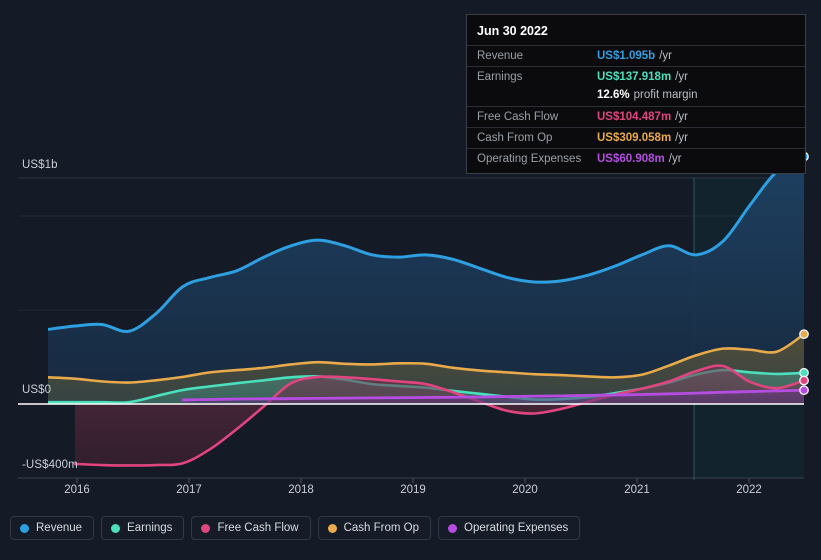 This screenshot has height=560, width=821. Describe the element at coordinates (613, 95) in the screenshot. I see `profit-margin-value: 12.6%` at that location.